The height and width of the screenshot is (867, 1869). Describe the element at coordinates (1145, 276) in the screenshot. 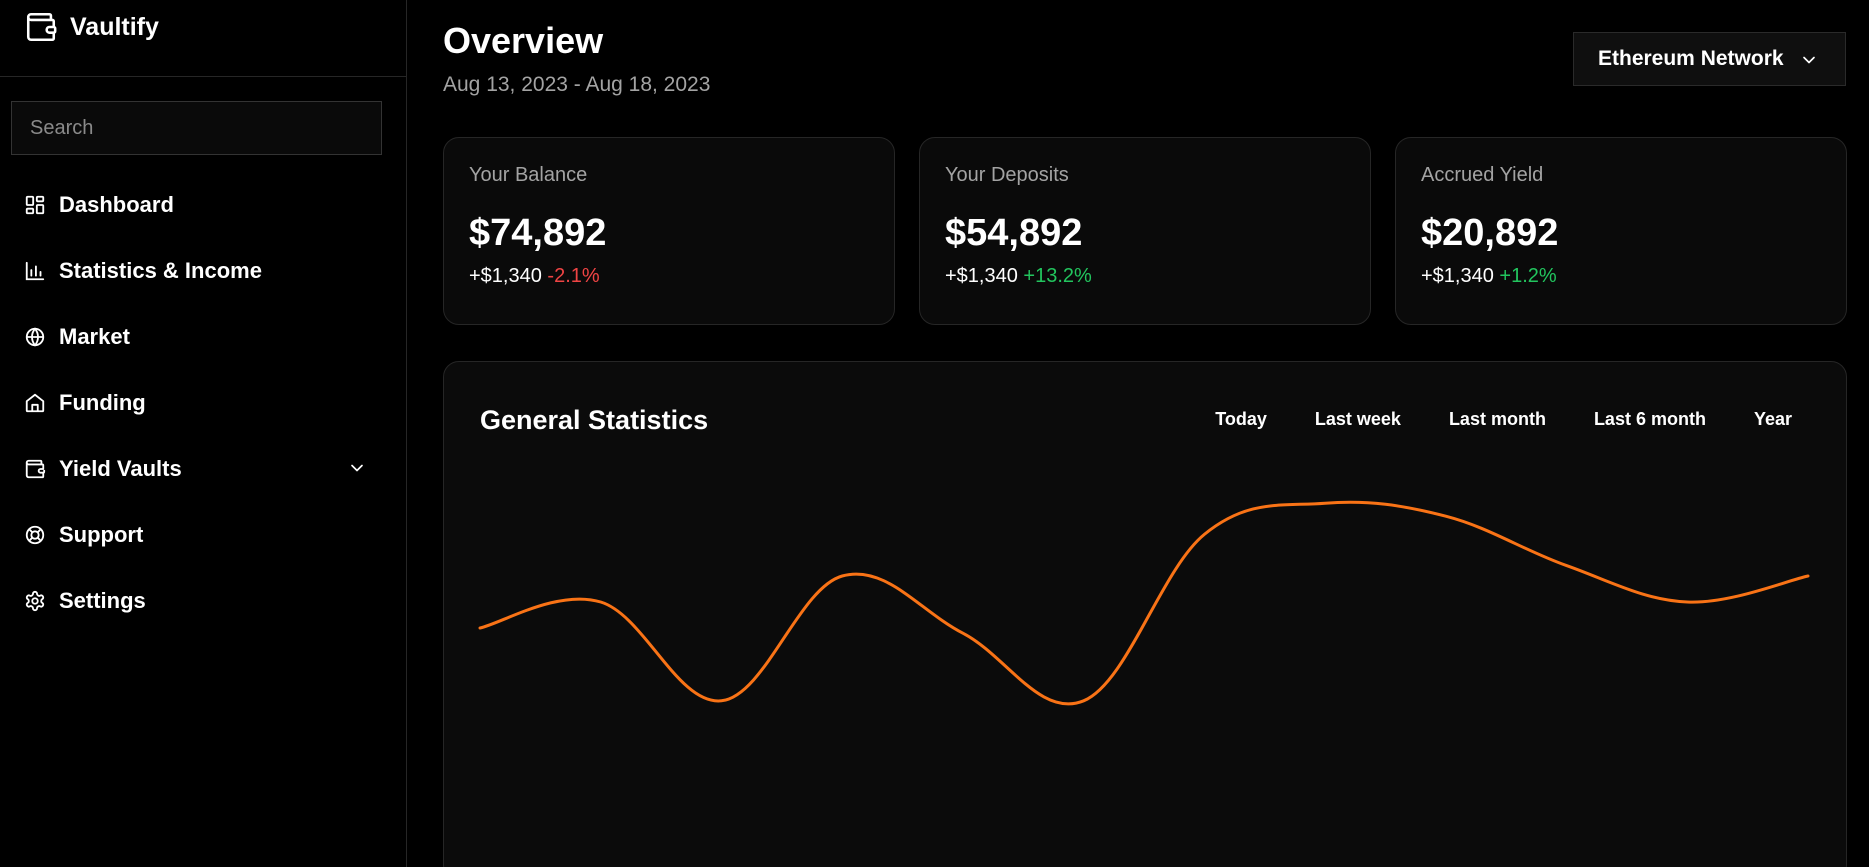

I see `card-delta: +$1,340 +13.2%` at that location.